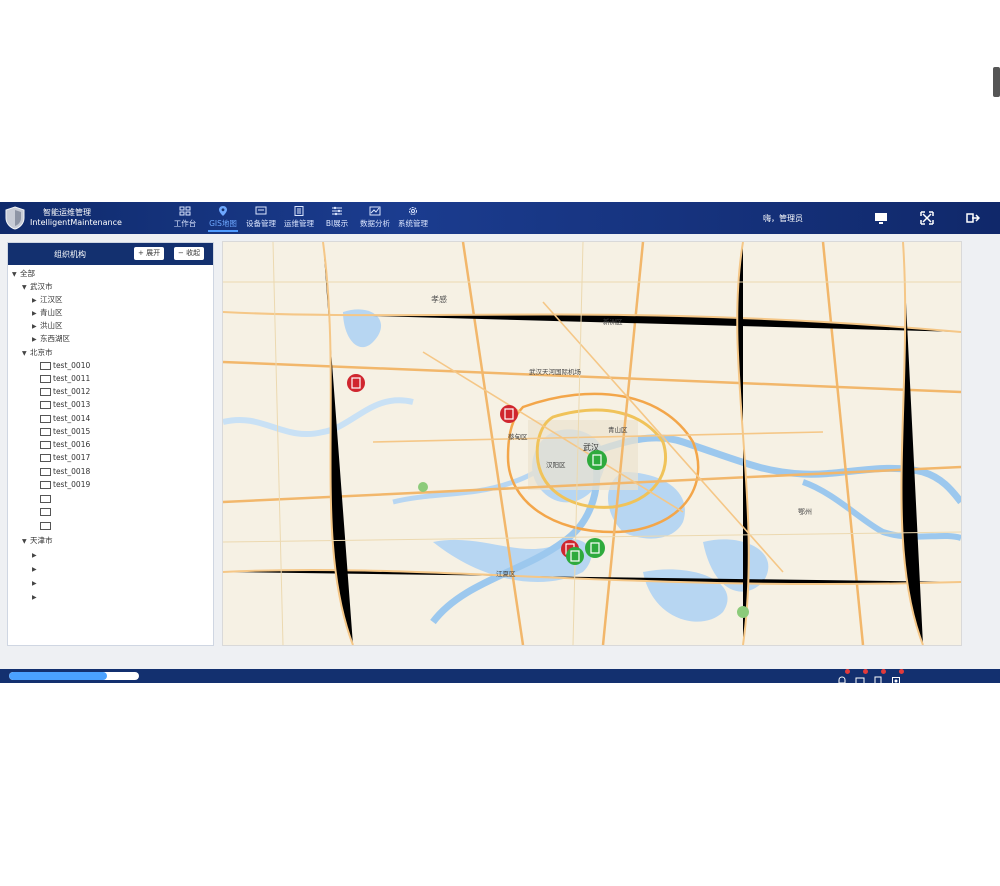  I want to click on nav-system-management: 系统管理, so click(413, 218).